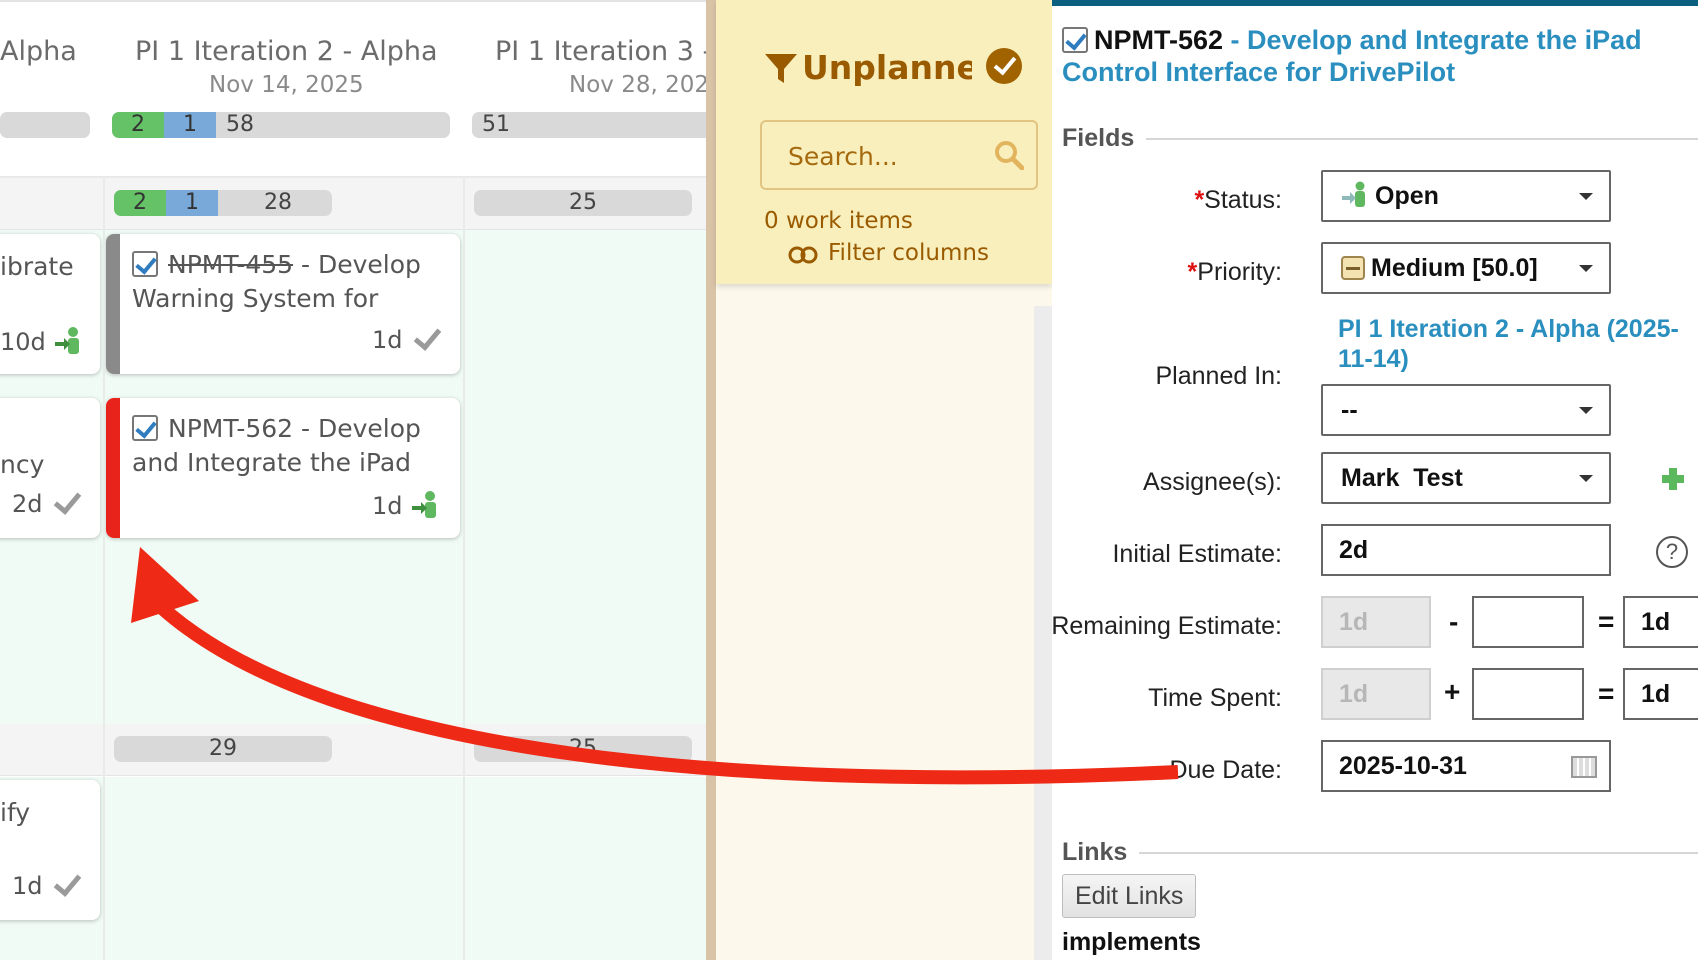 The height and width of the screenshot is (960, 1698). I want to click on status-select: Open, so click(1466, 196).